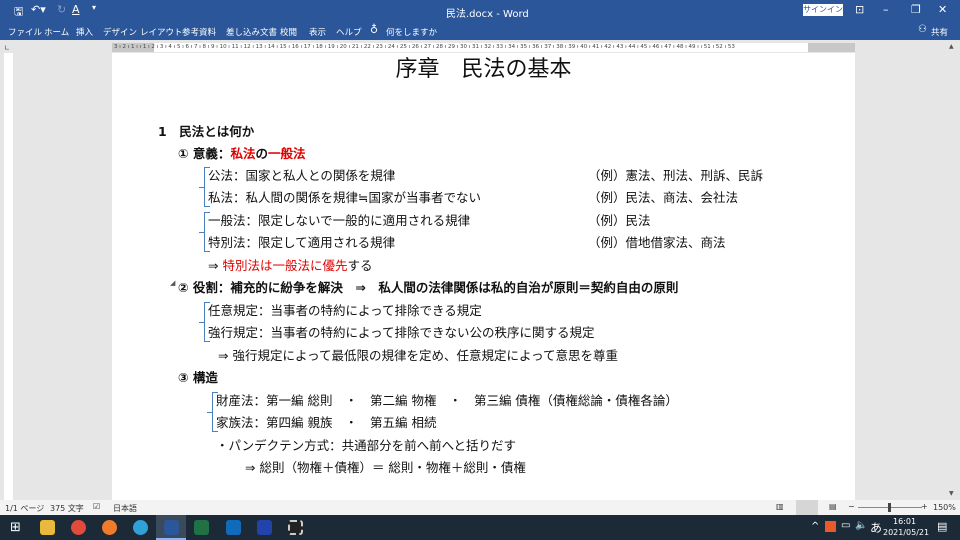 This screenshot has width=960, height=540. I want to click on share-button: 共有, so click(939, 32).